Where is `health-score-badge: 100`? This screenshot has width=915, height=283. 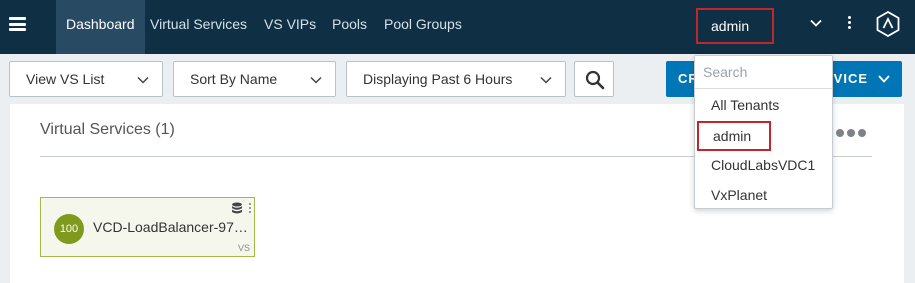 health-score-badge: 100 is located at coordinates (69, 229).